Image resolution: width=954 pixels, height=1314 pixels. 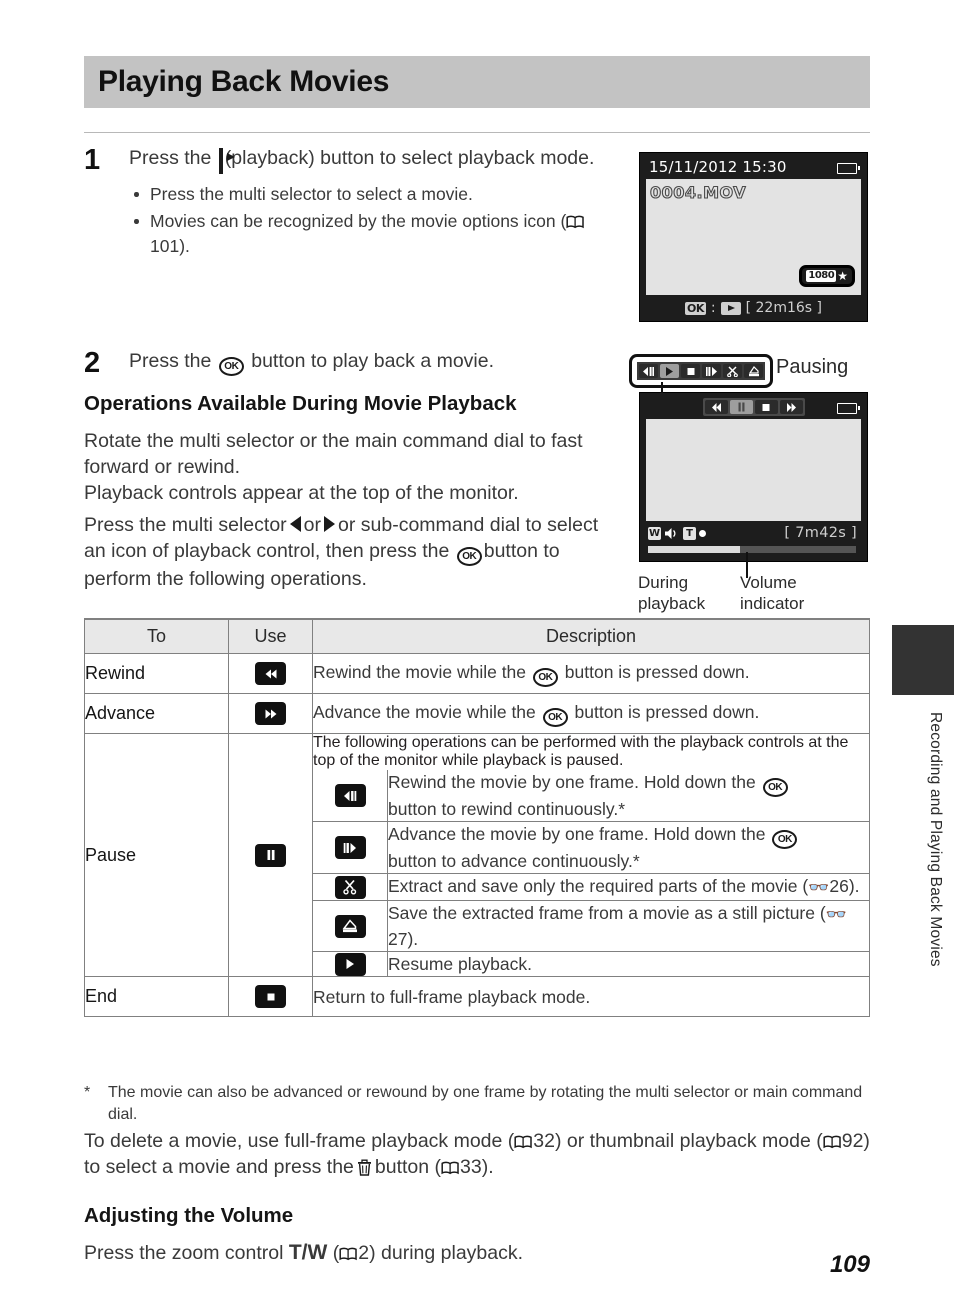 What do you see at coordinates (818, 887) in the screenshot?
I see `supplement-reference-icon: 👓` at bounding box center [818, 887].